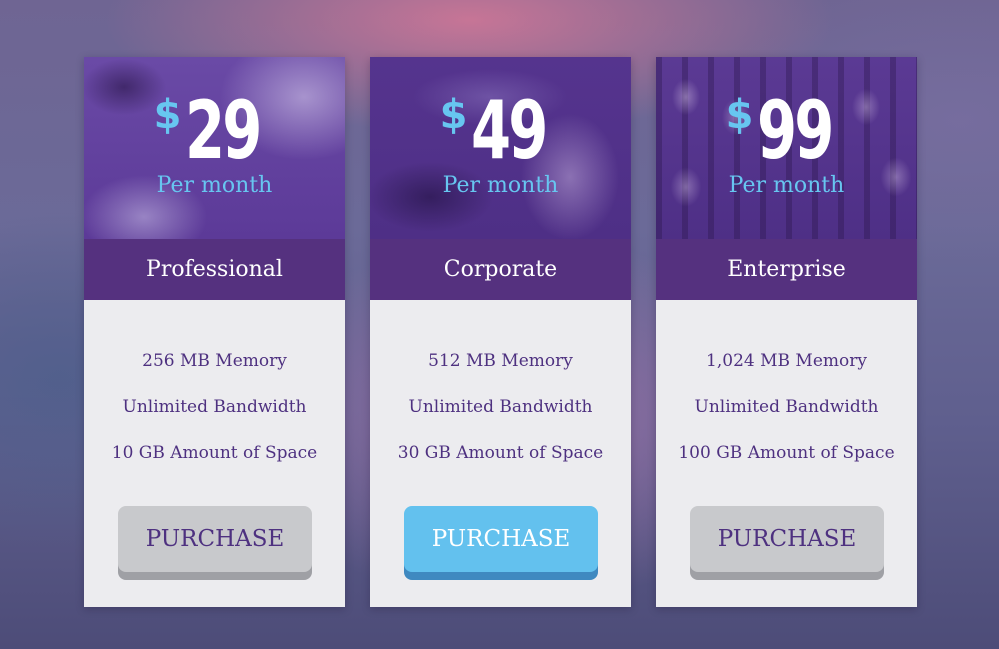 Image resolution: width=999 pixels, height=649 pixels. Describe the element at coordinates (215, 539) in the screenshot. I see `purchase-button-professional: PURCHASE` at that location.